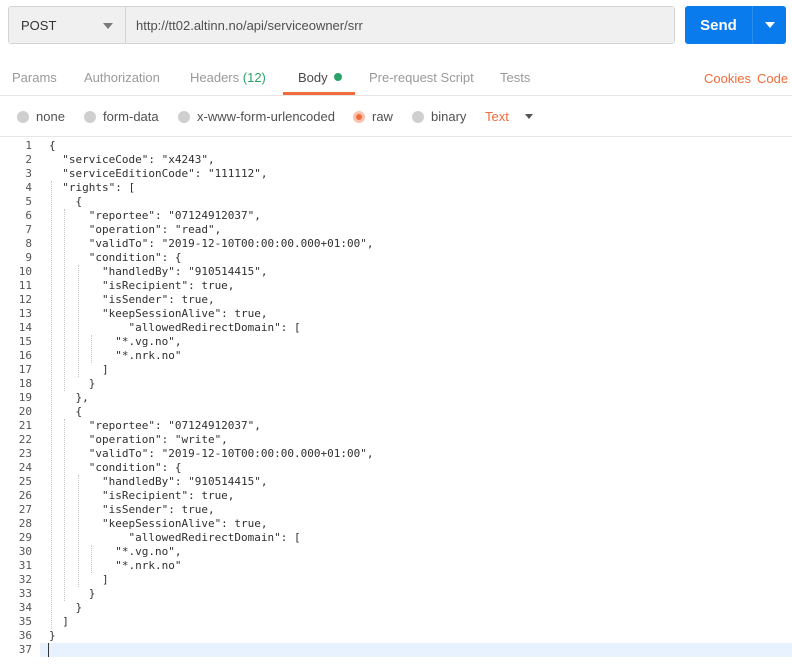 The image size is (792, 666). I want to click on line-number: 28, so click(25, 523).